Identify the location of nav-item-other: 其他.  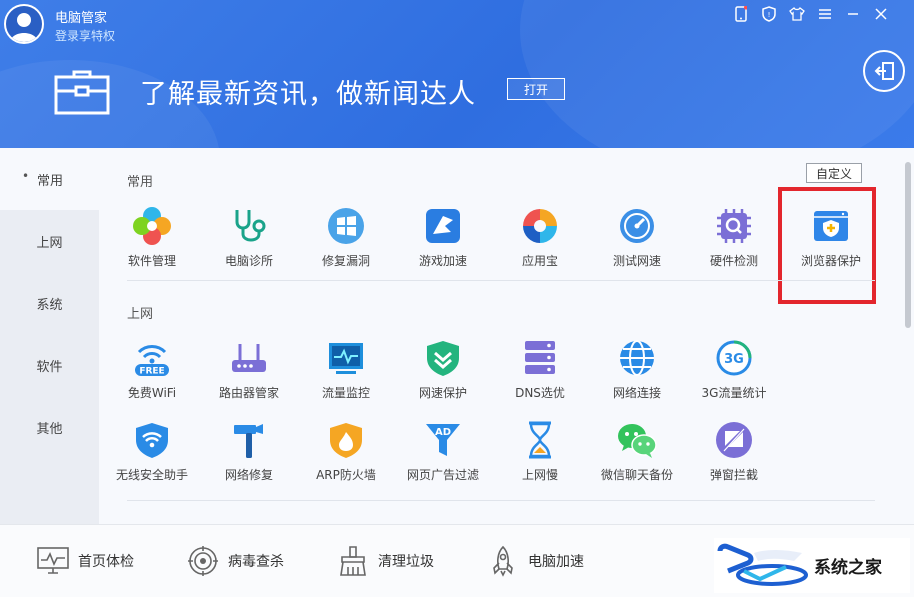
(49, 427).